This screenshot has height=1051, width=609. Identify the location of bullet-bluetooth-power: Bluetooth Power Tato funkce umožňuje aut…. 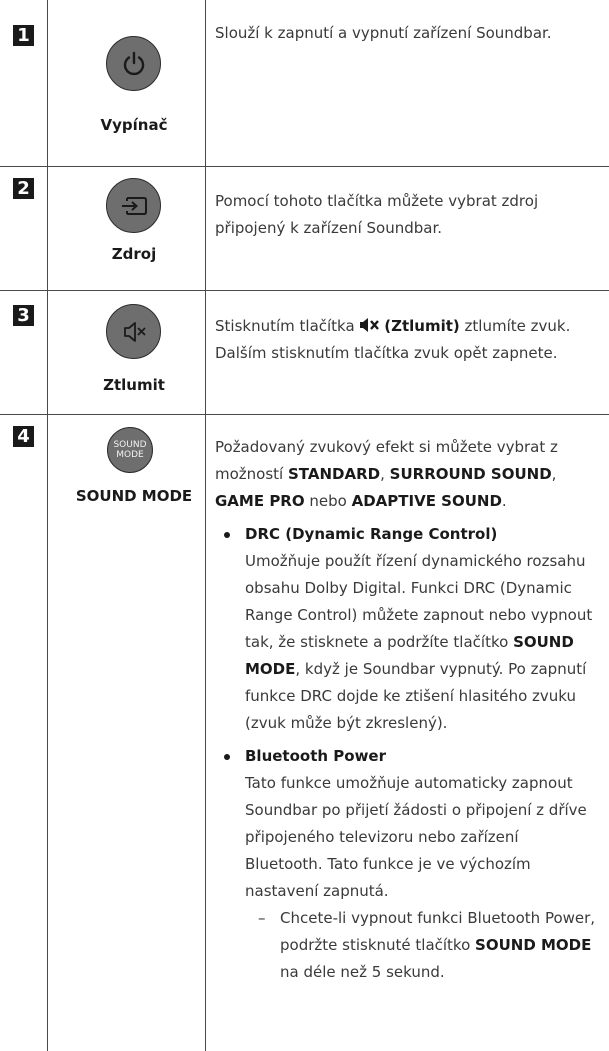
(407, 864).